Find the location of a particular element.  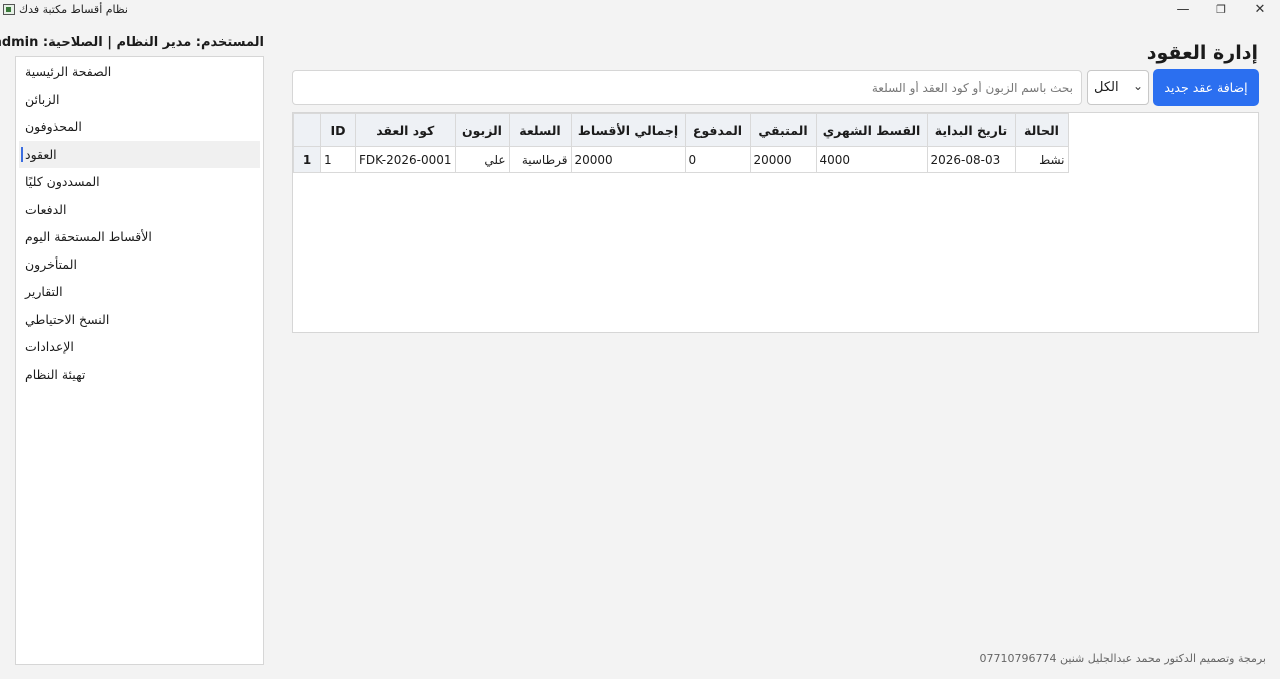

close-button: ✕ is located at coordinates (1260, 10).